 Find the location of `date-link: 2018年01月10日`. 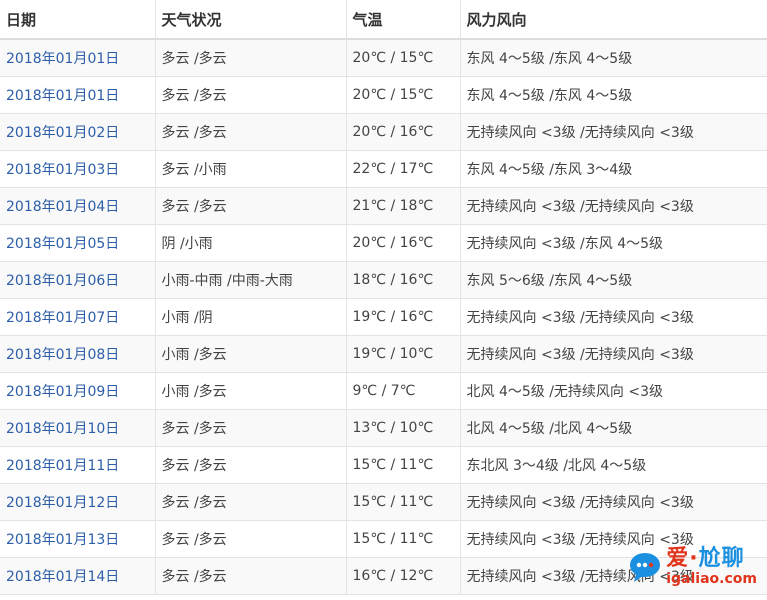

date-link: 2018年01月10日 is located at coordinates (62, 429).